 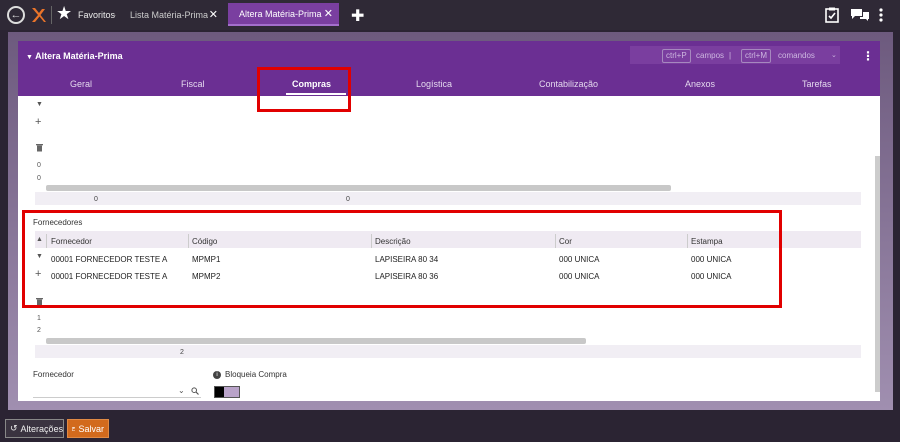 What do you see at coordinates (14, 428) in the screenshot?
I see `history-icon: ↺` at bounding box center [14, 428].